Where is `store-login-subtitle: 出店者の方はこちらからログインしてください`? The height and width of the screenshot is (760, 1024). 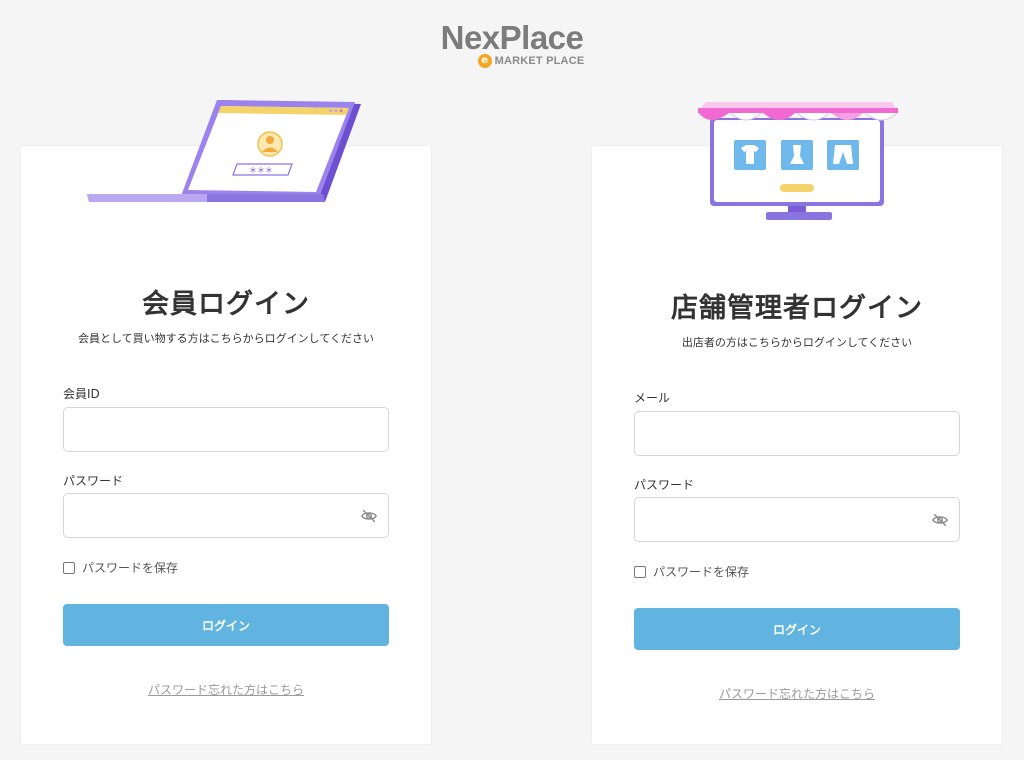
store-login-subtitle: 出店者の方はこちらからログインしてください is located at coordinates (797, 342).